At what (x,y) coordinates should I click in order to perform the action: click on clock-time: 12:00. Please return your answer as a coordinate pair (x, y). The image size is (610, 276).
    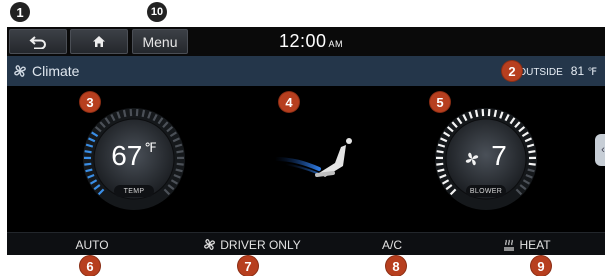
    Looking at the image, I should click on (303, 41).